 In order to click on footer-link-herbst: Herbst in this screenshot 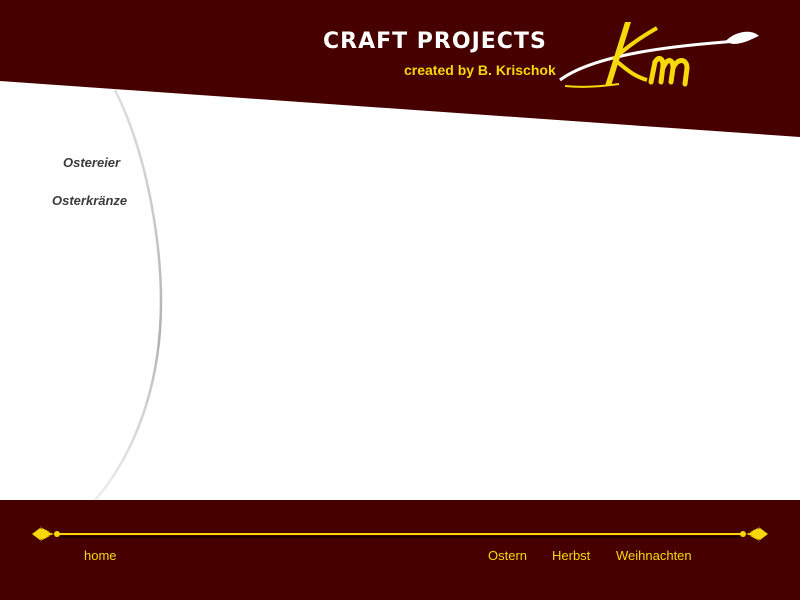, I will do `click(571, 556)`.